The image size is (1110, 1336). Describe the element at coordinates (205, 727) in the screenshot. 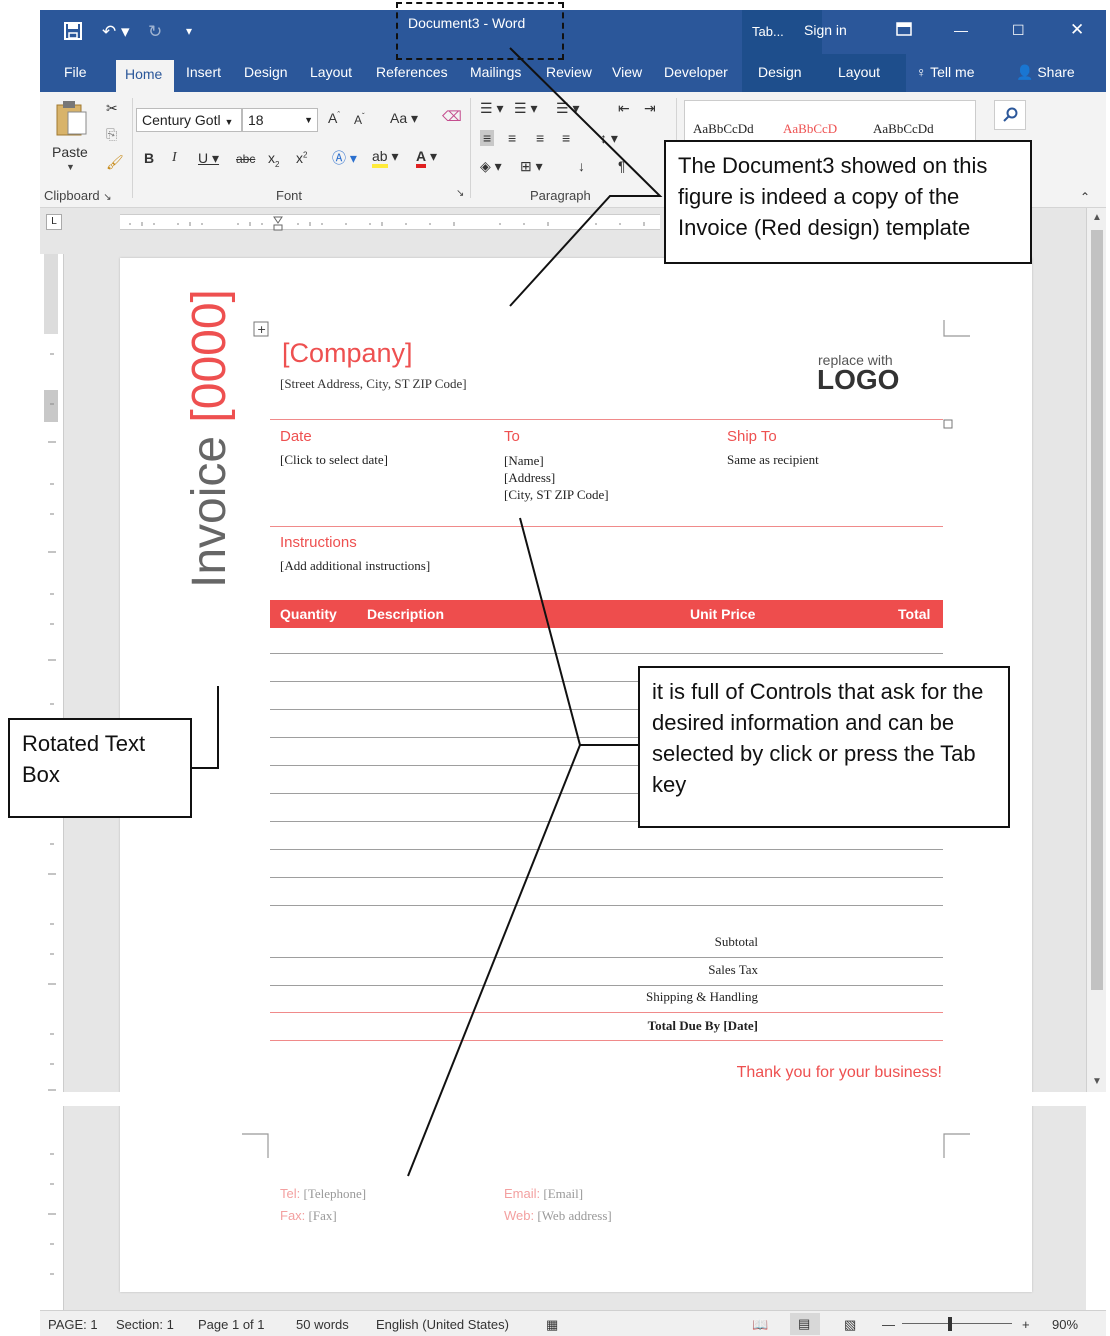

I see `leader-line-left` at that location.